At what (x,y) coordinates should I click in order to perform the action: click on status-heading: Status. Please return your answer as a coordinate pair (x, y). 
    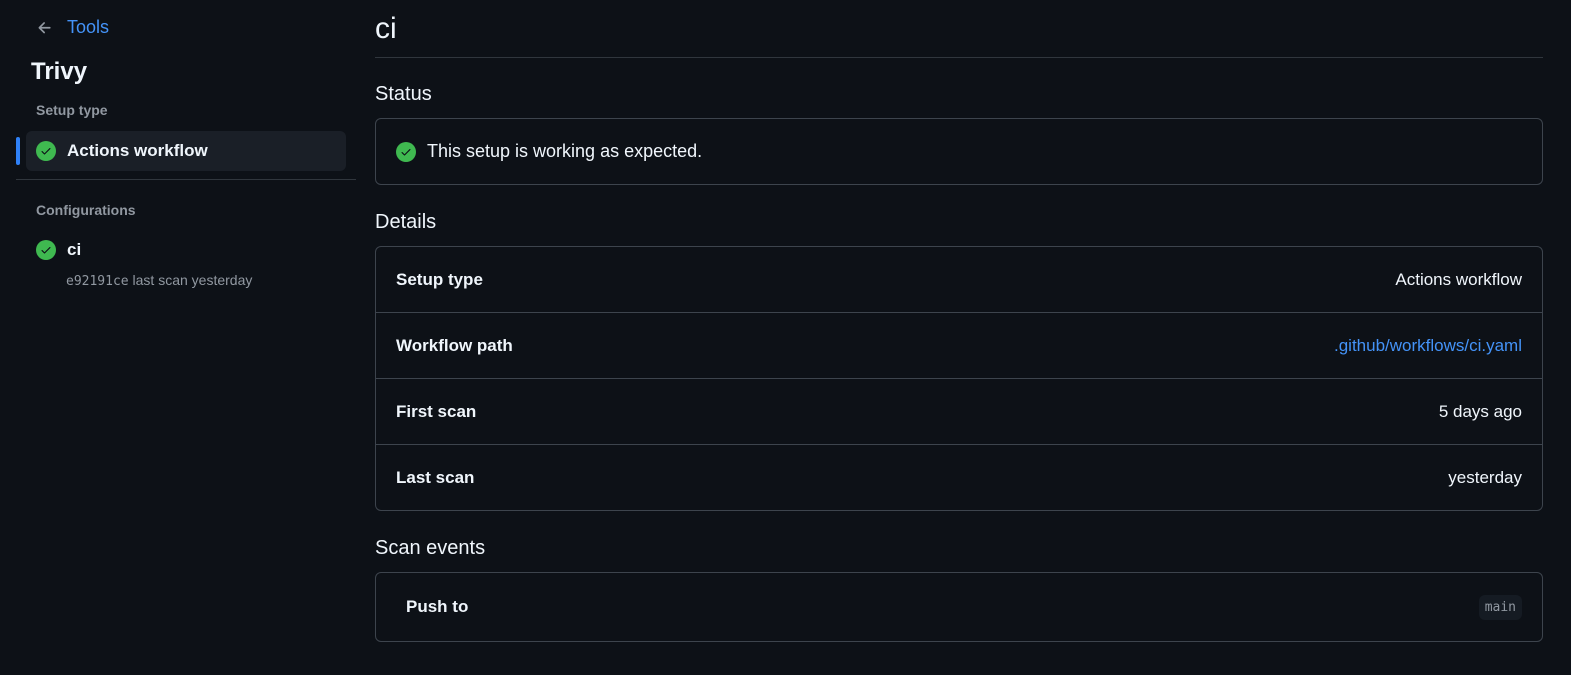
    Looking at the image, I should click on (403, 94).